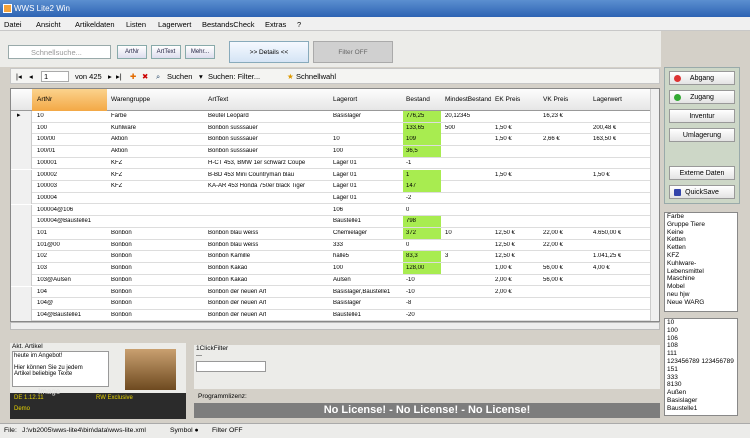 This screenshot has height=438, width=750. Describe the element at coordinates (407, 175) in the screenshot. I see `table-cell: 1` at that location.